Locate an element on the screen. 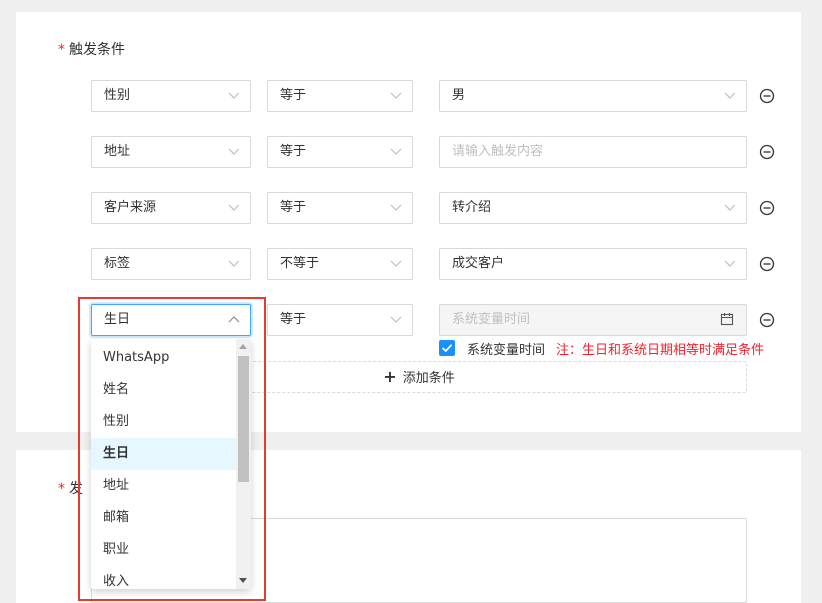 The width and height of the screenshot is (822, 603). system-variable-label: 系统变量时间 is located at coordinates (506, 350).